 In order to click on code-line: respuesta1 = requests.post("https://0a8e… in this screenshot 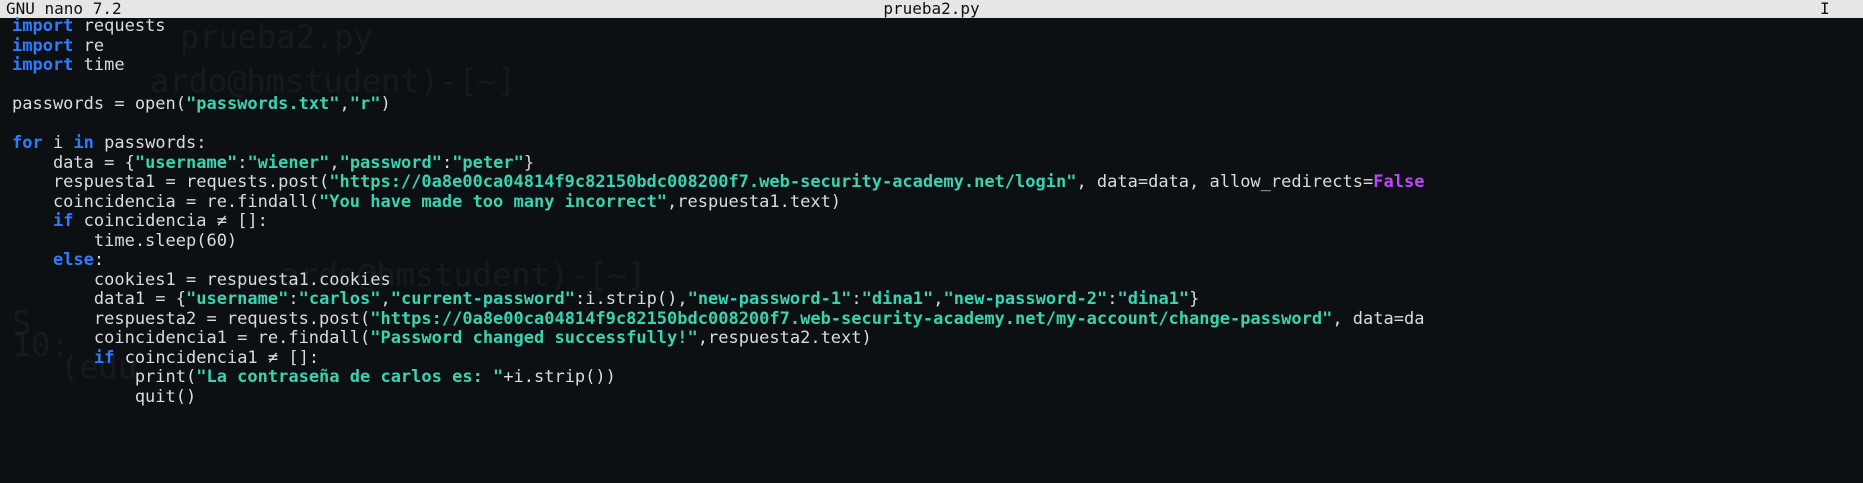, I will do `click(937, 182)`.